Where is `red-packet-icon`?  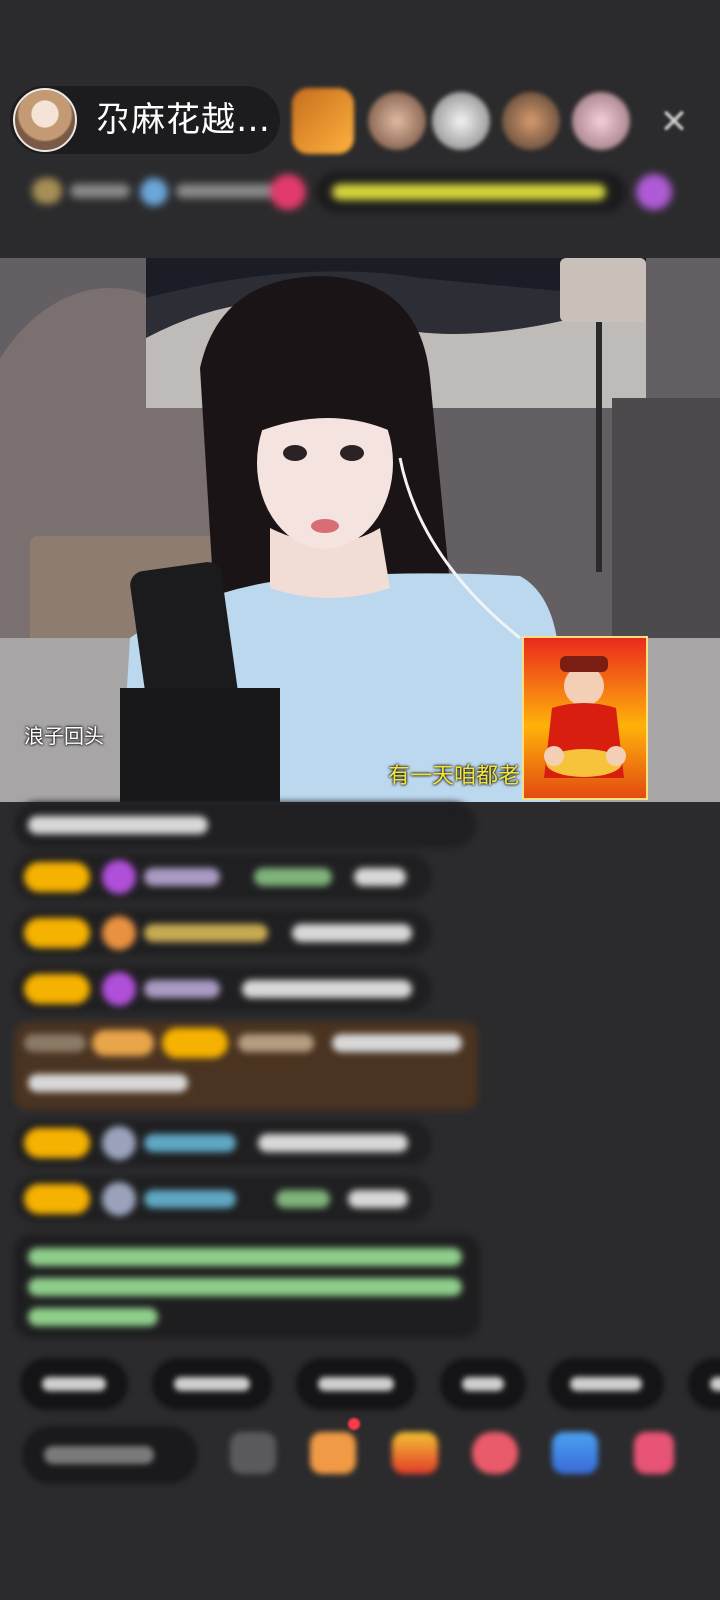
red-packet-icon is located at coordinates (415, 1453).